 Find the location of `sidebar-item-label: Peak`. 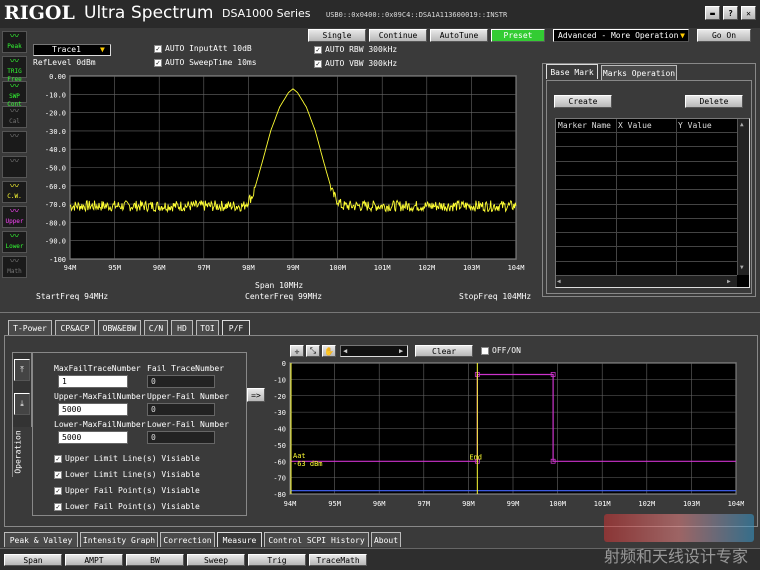

sidebar-item-label: Peak is located at coordinates (14, 46).